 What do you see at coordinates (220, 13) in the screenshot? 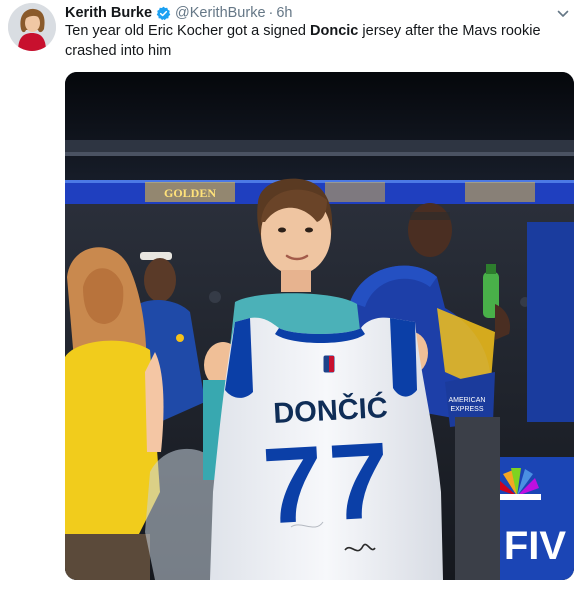
I see `author-handle: @KerithBurke` at bounding box center [220, 13].